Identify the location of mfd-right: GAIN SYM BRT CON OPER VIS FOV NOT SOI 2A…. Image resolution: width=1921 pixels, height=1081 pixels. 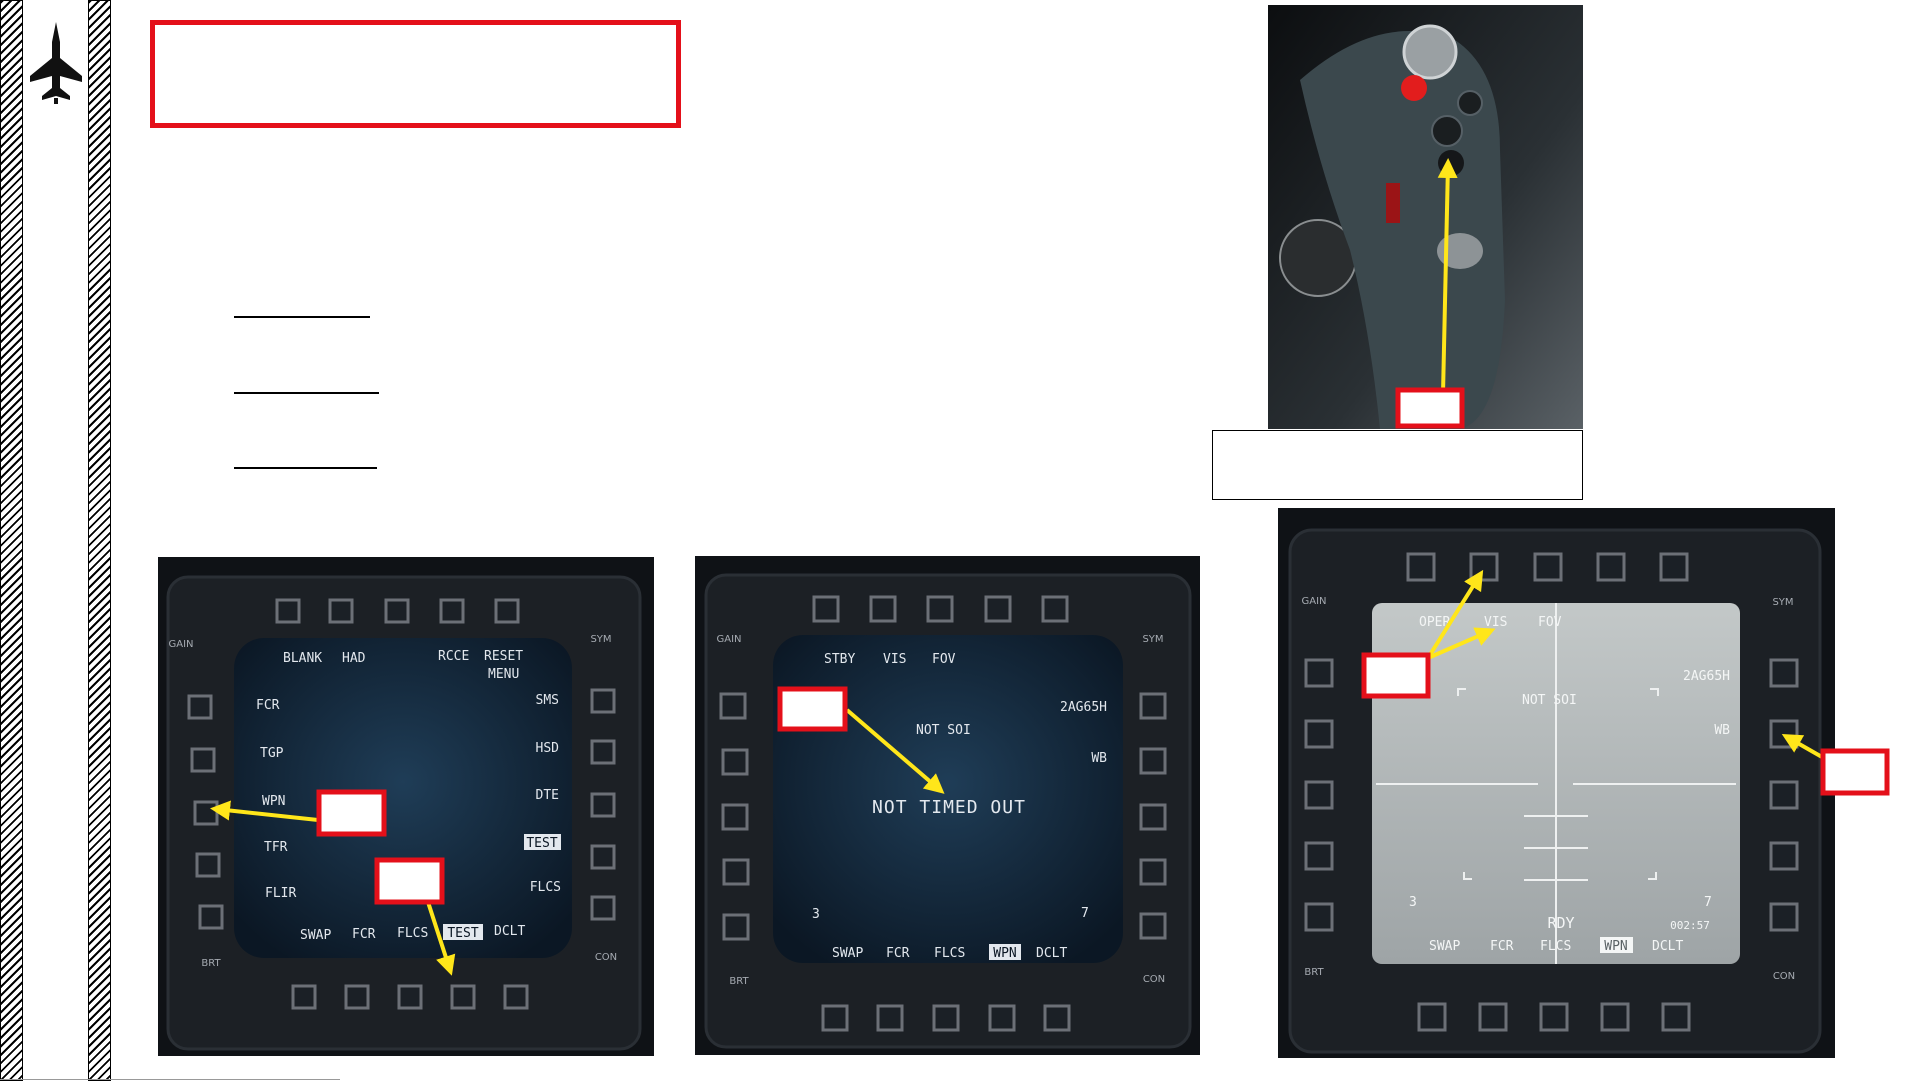
(1556, 783).